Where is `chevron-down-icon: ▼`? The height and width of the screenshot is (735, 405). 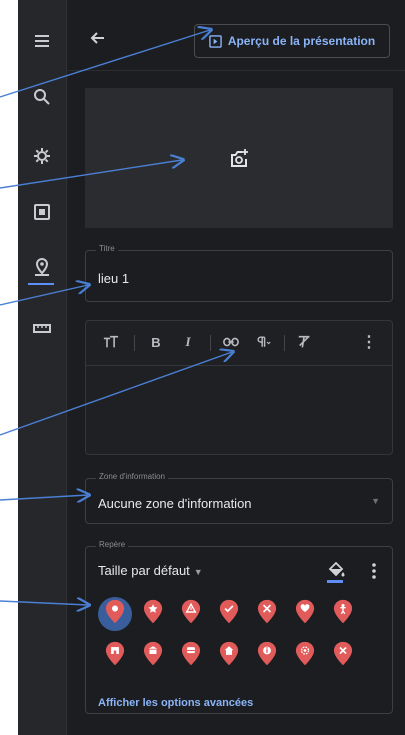
chevron-down-icon: ▼ is located at coordinates (198, 572).